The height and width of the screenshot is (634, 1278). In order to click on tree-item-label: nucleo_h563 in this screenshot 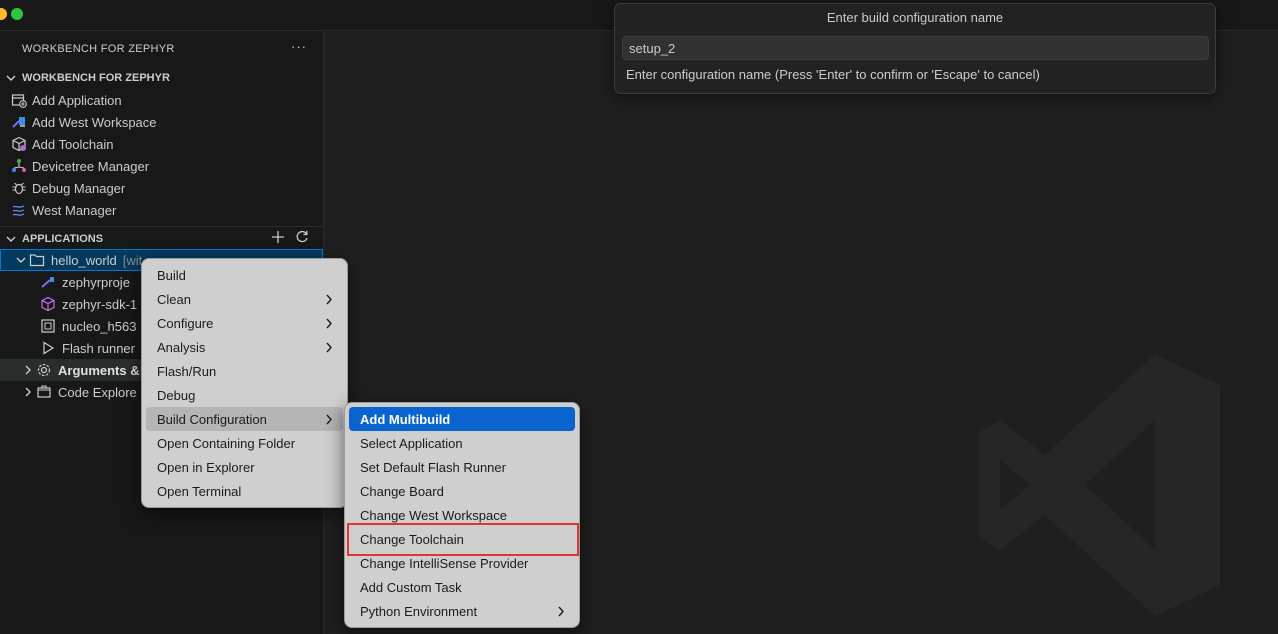, I will do `click(99, 326)`.